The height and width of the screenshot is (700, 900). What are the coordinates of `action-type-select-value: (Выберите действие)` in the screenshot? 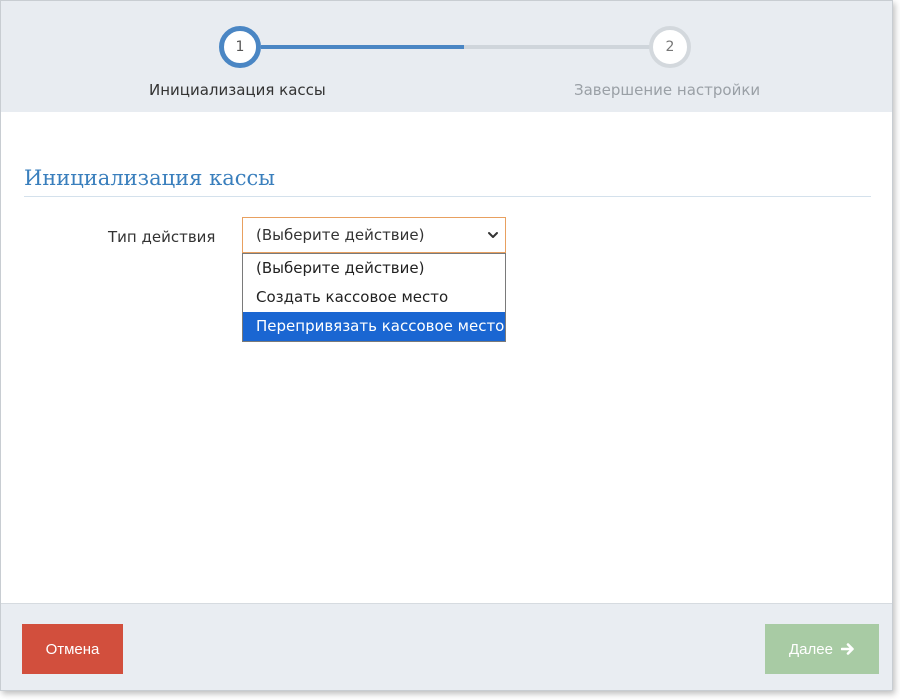 It's located at (340, 235).